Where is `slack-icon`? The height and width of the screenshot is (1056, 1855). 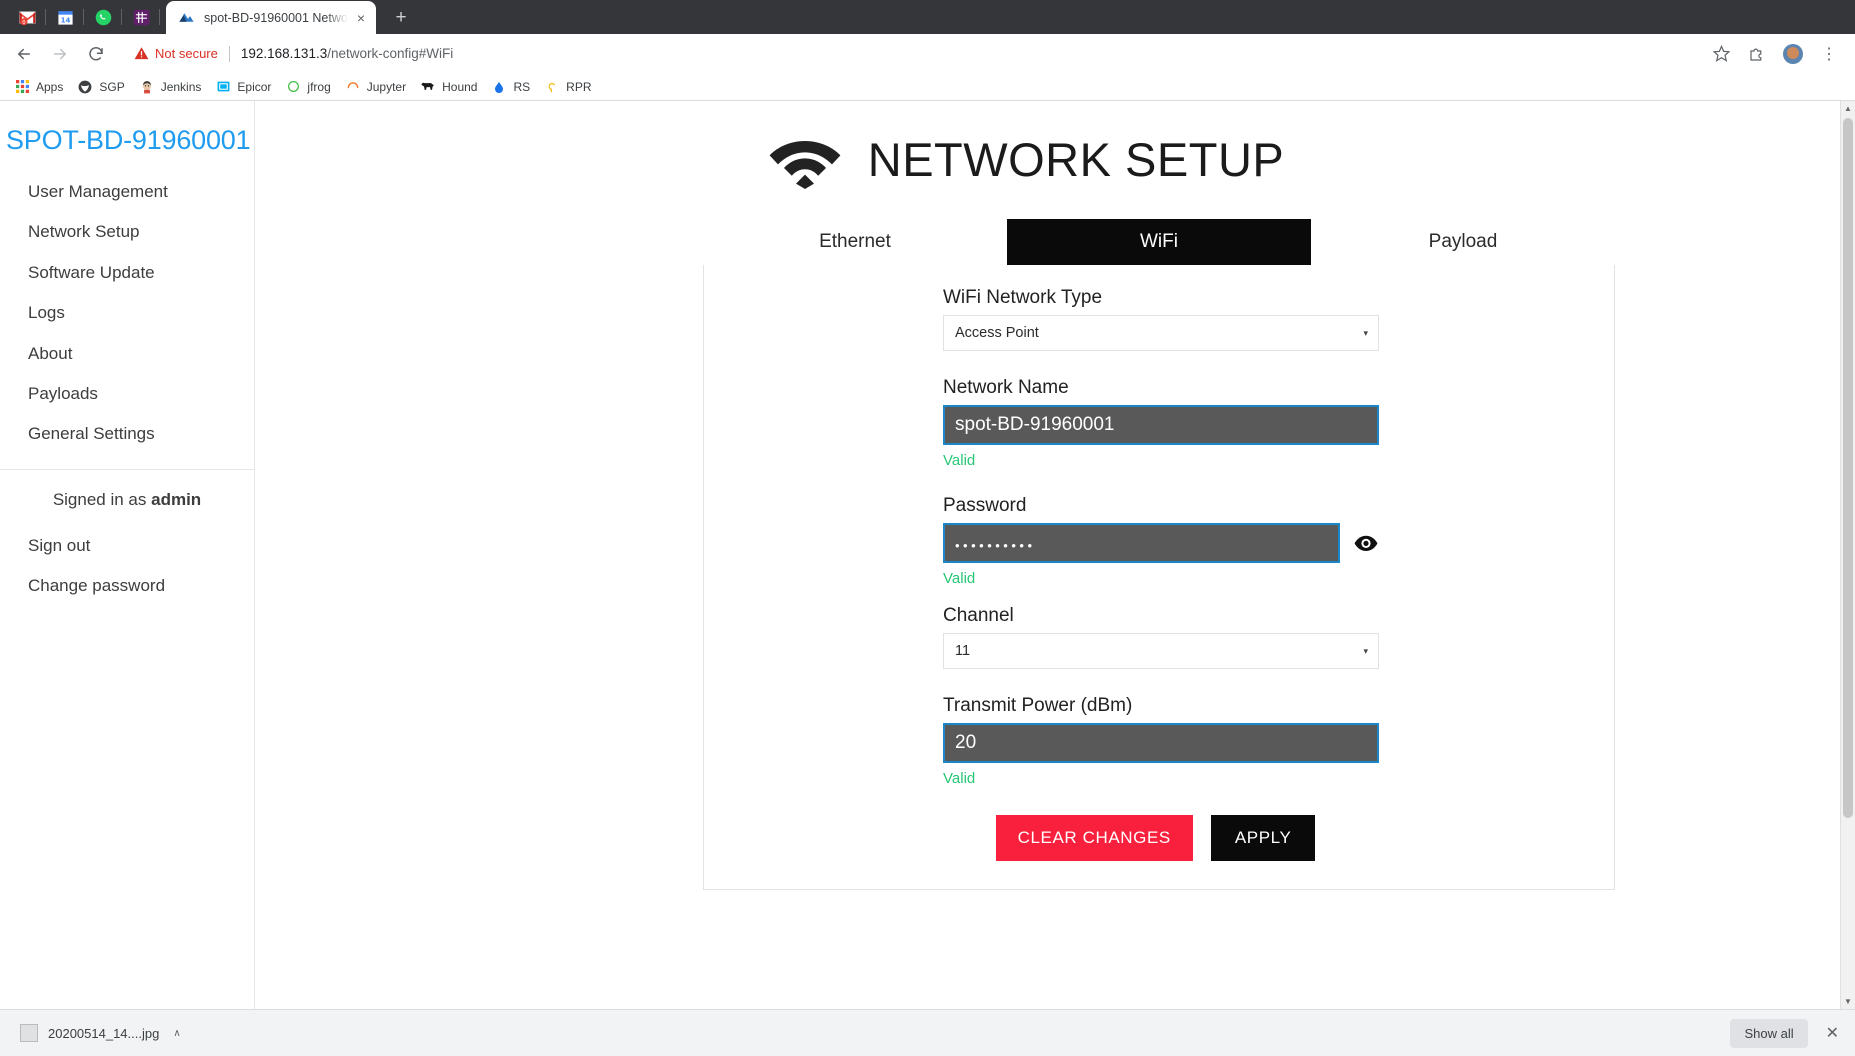 slack-icon is located at coordinates (141, 17).